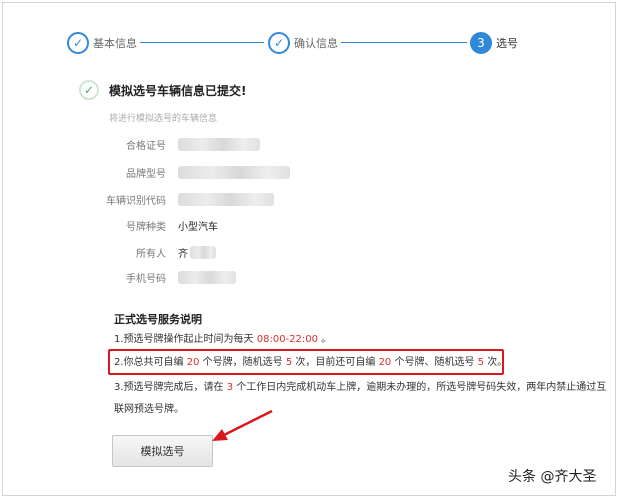 This screenshot has width=620, height=500. Describe the element at coordinates (146, 146) in the screenshot. I see `row-label: 合格证号` at that location.